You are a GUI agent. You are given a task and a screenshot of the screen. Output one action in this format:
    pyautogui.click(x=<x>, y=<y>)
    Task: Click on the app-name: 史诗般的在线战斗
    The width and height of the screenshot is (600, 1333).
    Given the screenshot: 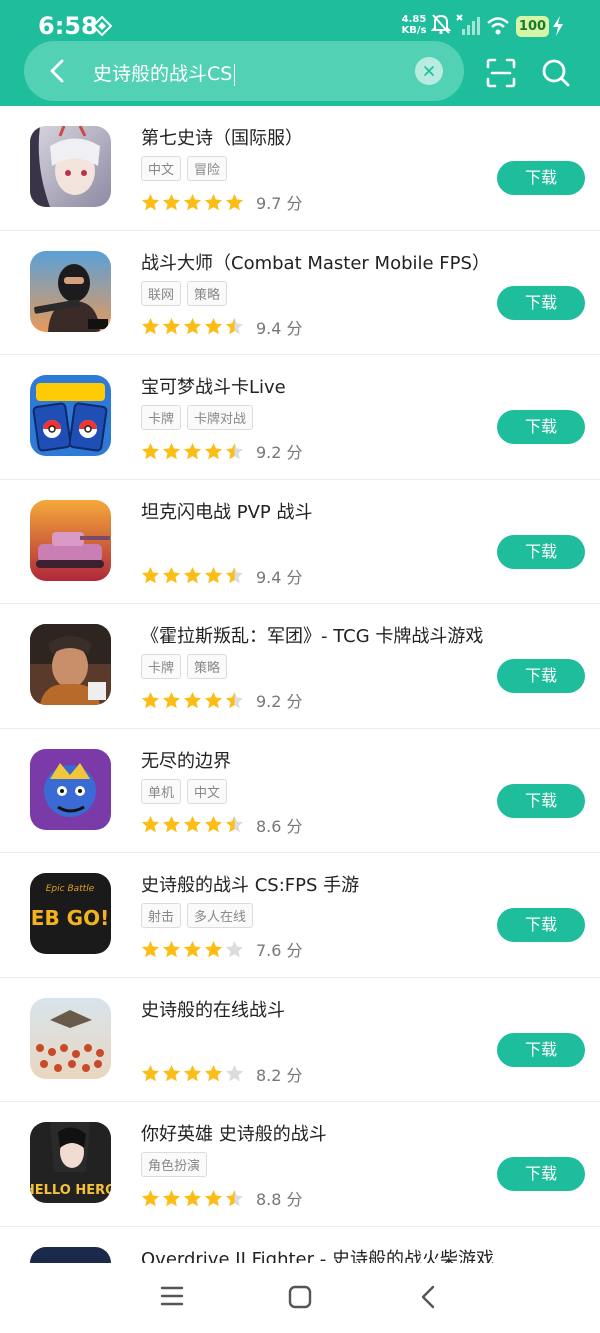 What is the action you would take?
    pyautogui.click(x=213, y=1009)
    